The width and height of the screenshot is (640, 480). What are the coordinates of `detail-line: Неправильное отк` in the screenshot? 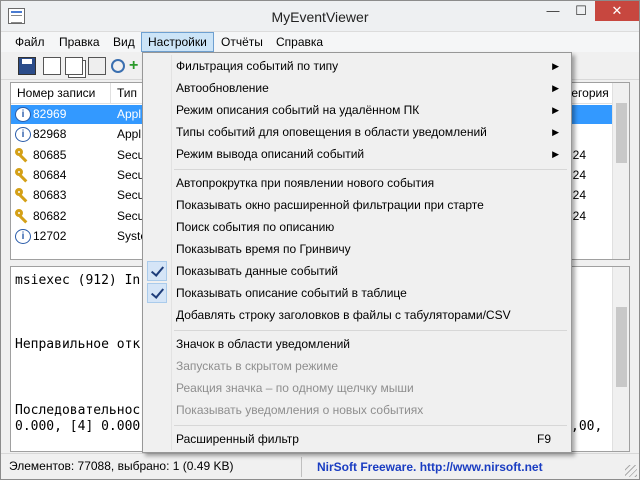 It's located at (78, 344).